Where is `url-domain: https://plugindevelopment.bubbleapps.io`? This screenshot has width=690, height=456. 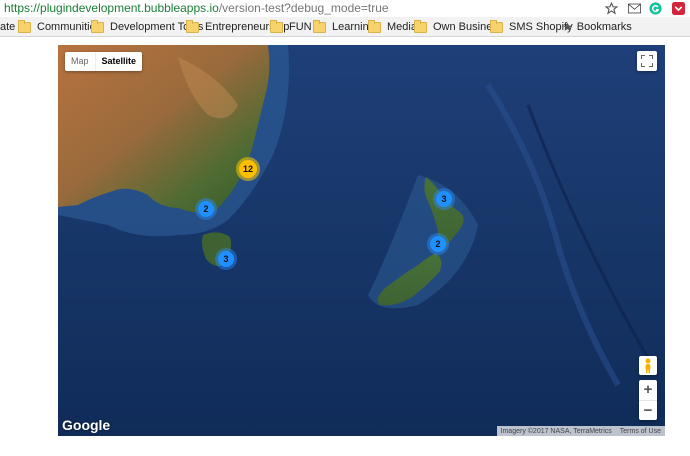
url-domain: https://plugindevelopment.bubbleapps.io is located at coordinates (111, 8).